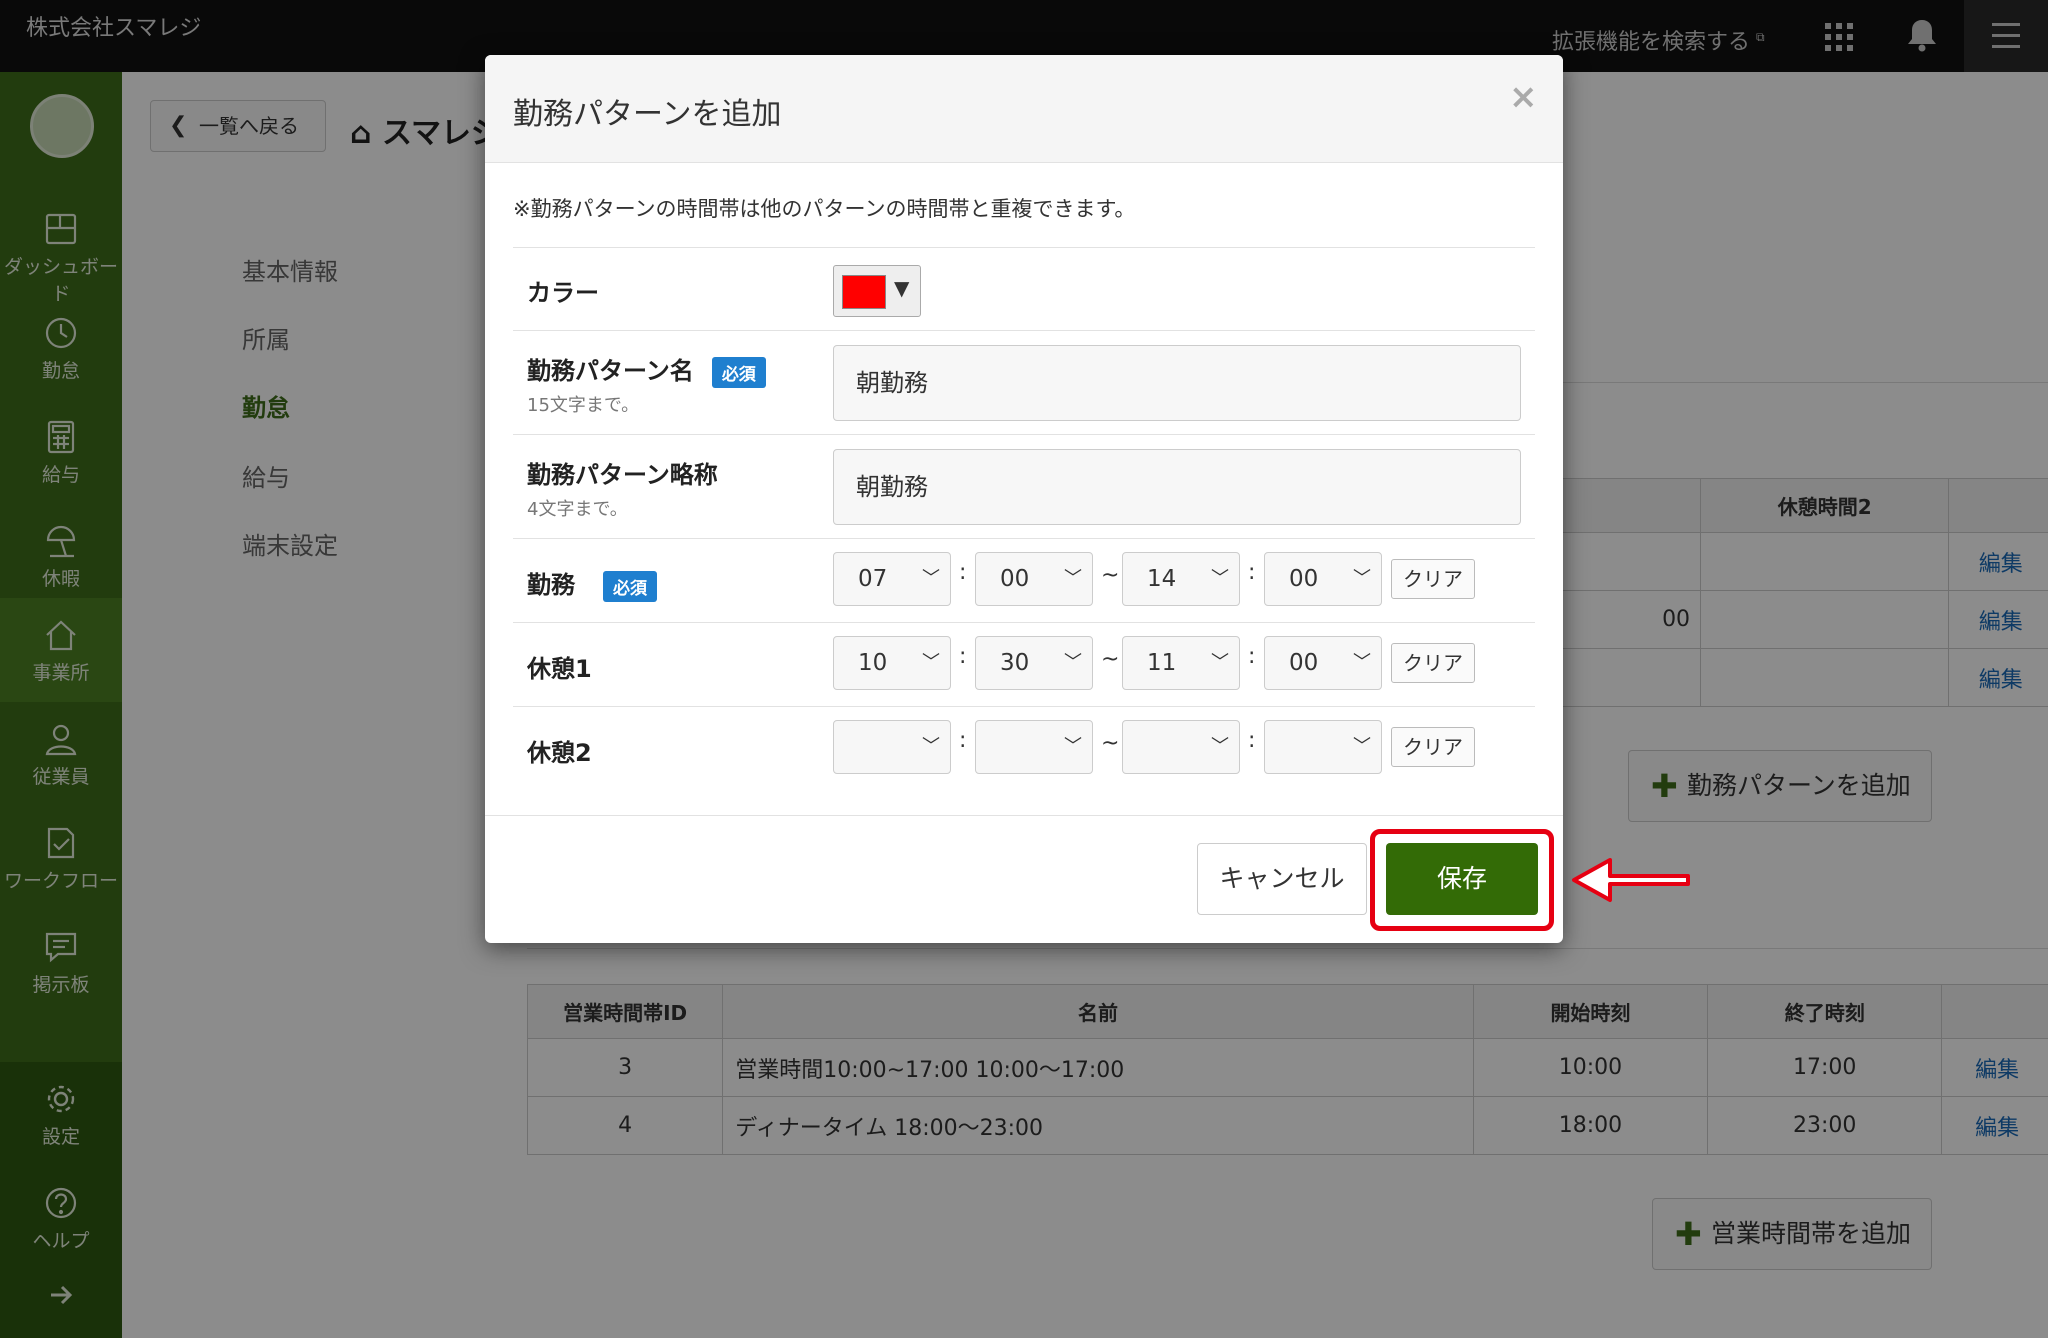  What do you see at coordinates (1181, 663) in the screenshot?
I see `break1-end-hour-select: 11 ﹀` at bounding box center [1181, 663].